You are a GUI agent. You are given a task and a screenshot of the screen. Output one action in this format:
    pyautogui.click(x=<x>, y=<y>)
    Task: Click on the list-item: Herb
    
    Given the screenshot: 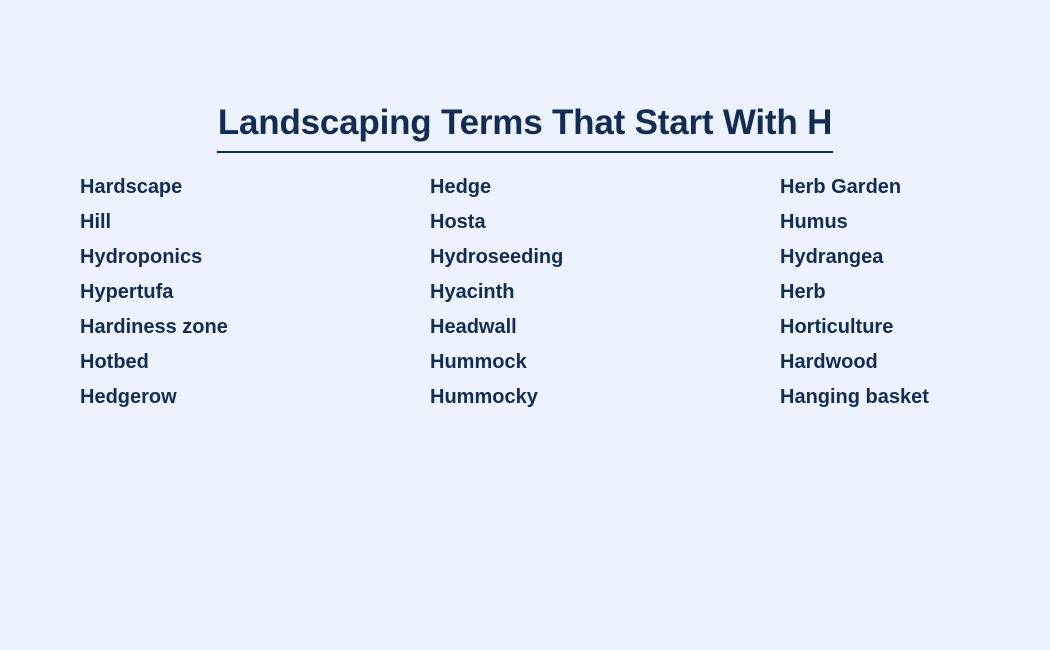 What is the action you would take?
    pyautogui.click(x=803, y=292)
    